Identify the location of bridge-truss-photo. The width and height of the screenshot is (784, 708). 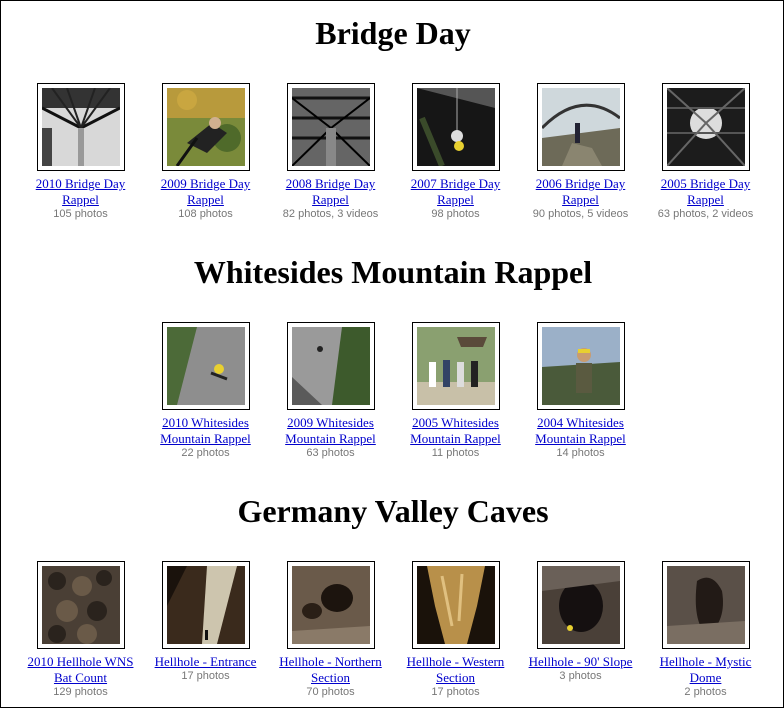
(330, 127).